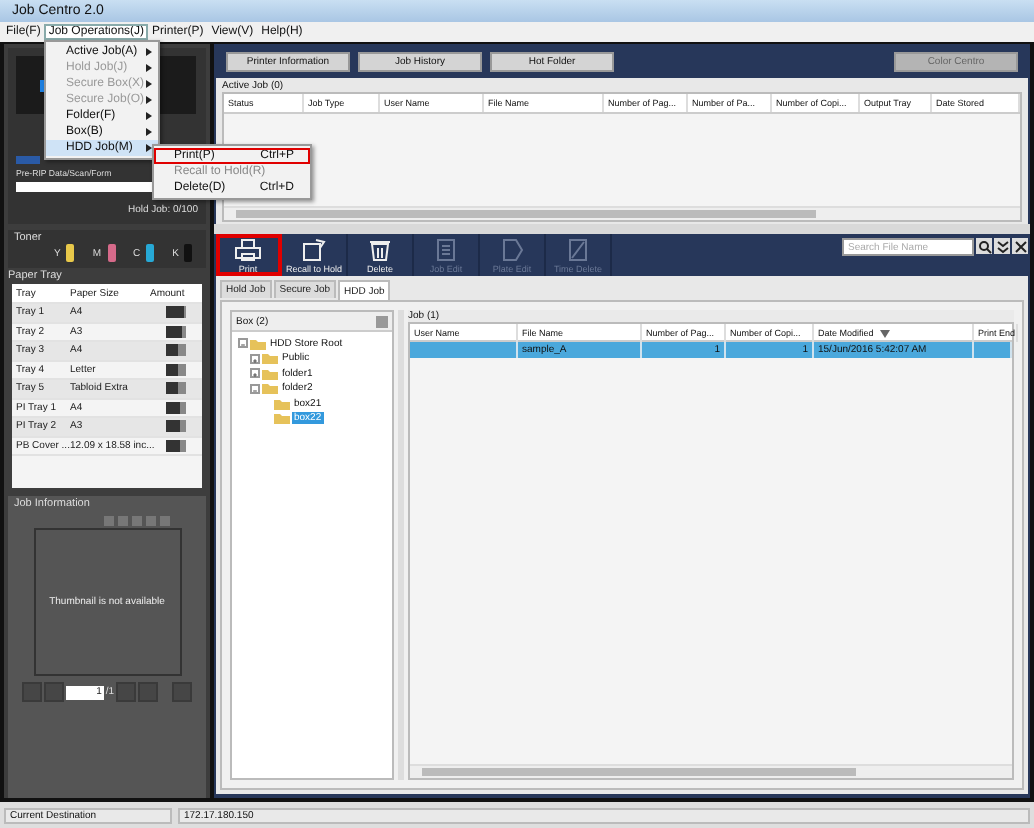 This screenshot has height=828, width=1034. I want to click on printer-icon, so click(248, 249).